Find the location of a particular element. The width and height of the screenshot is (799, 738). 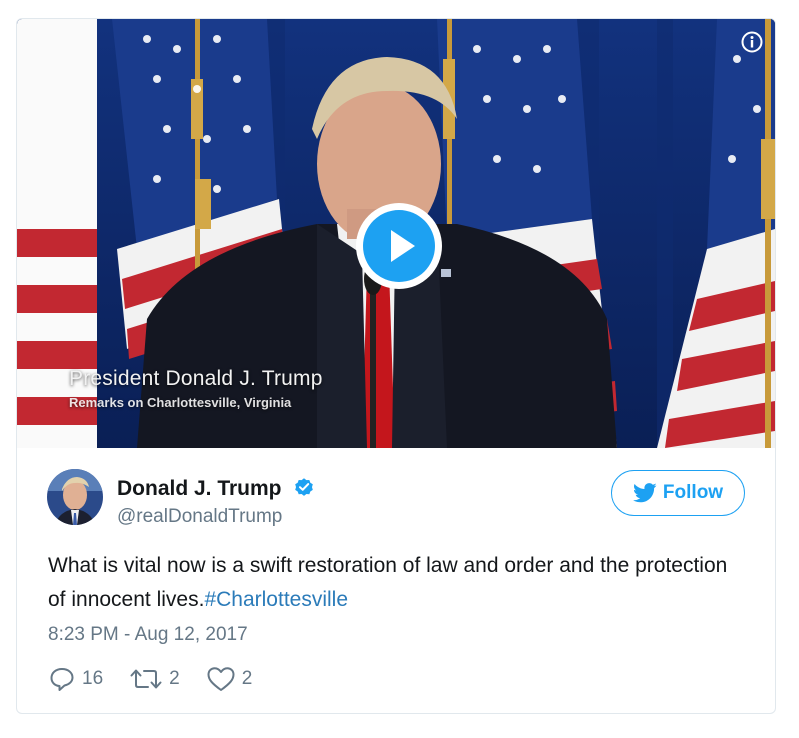

like-action: 2 is located at coordinates (229, 679).